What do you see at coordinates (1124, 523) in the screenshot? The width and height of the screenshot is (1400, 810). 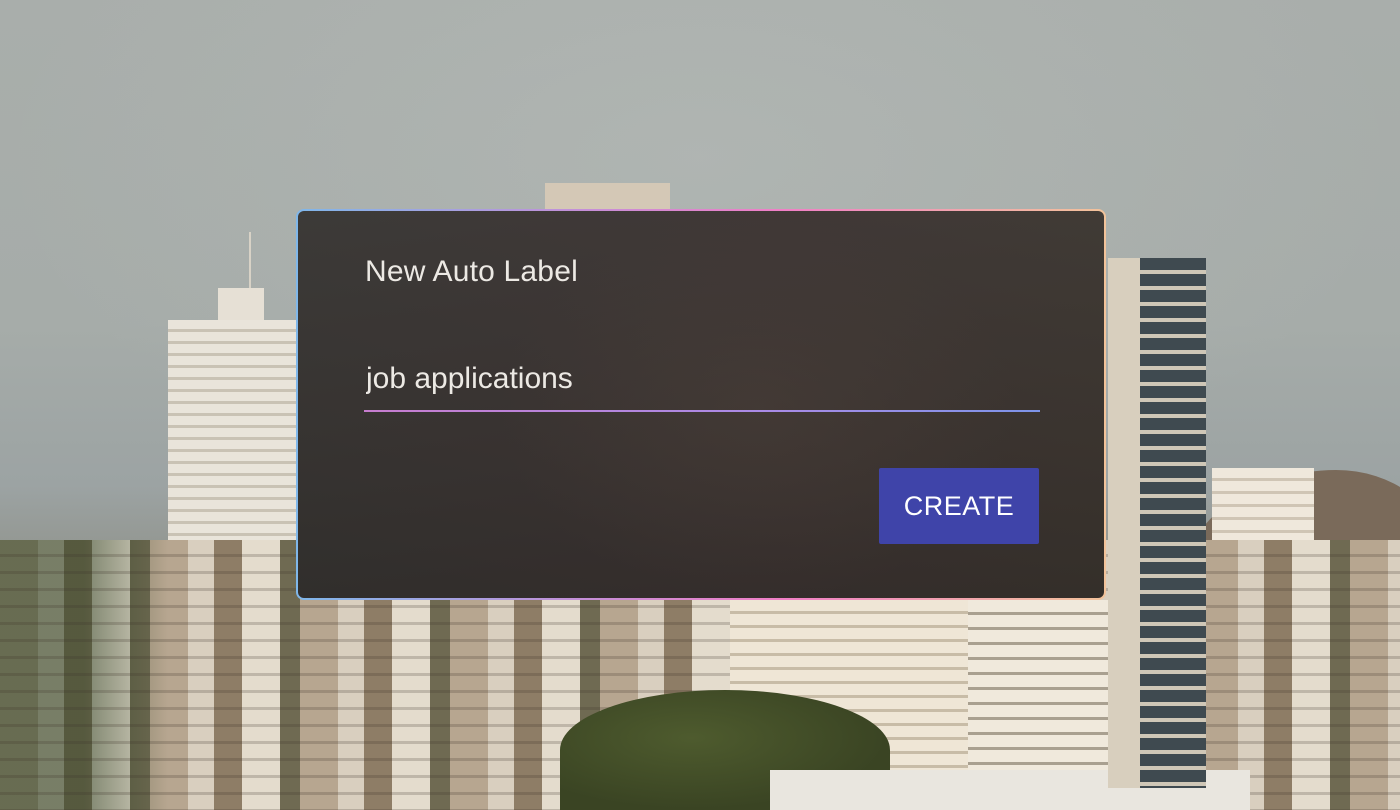 I see `tower-right-side` at bounding box center [1124, 523].